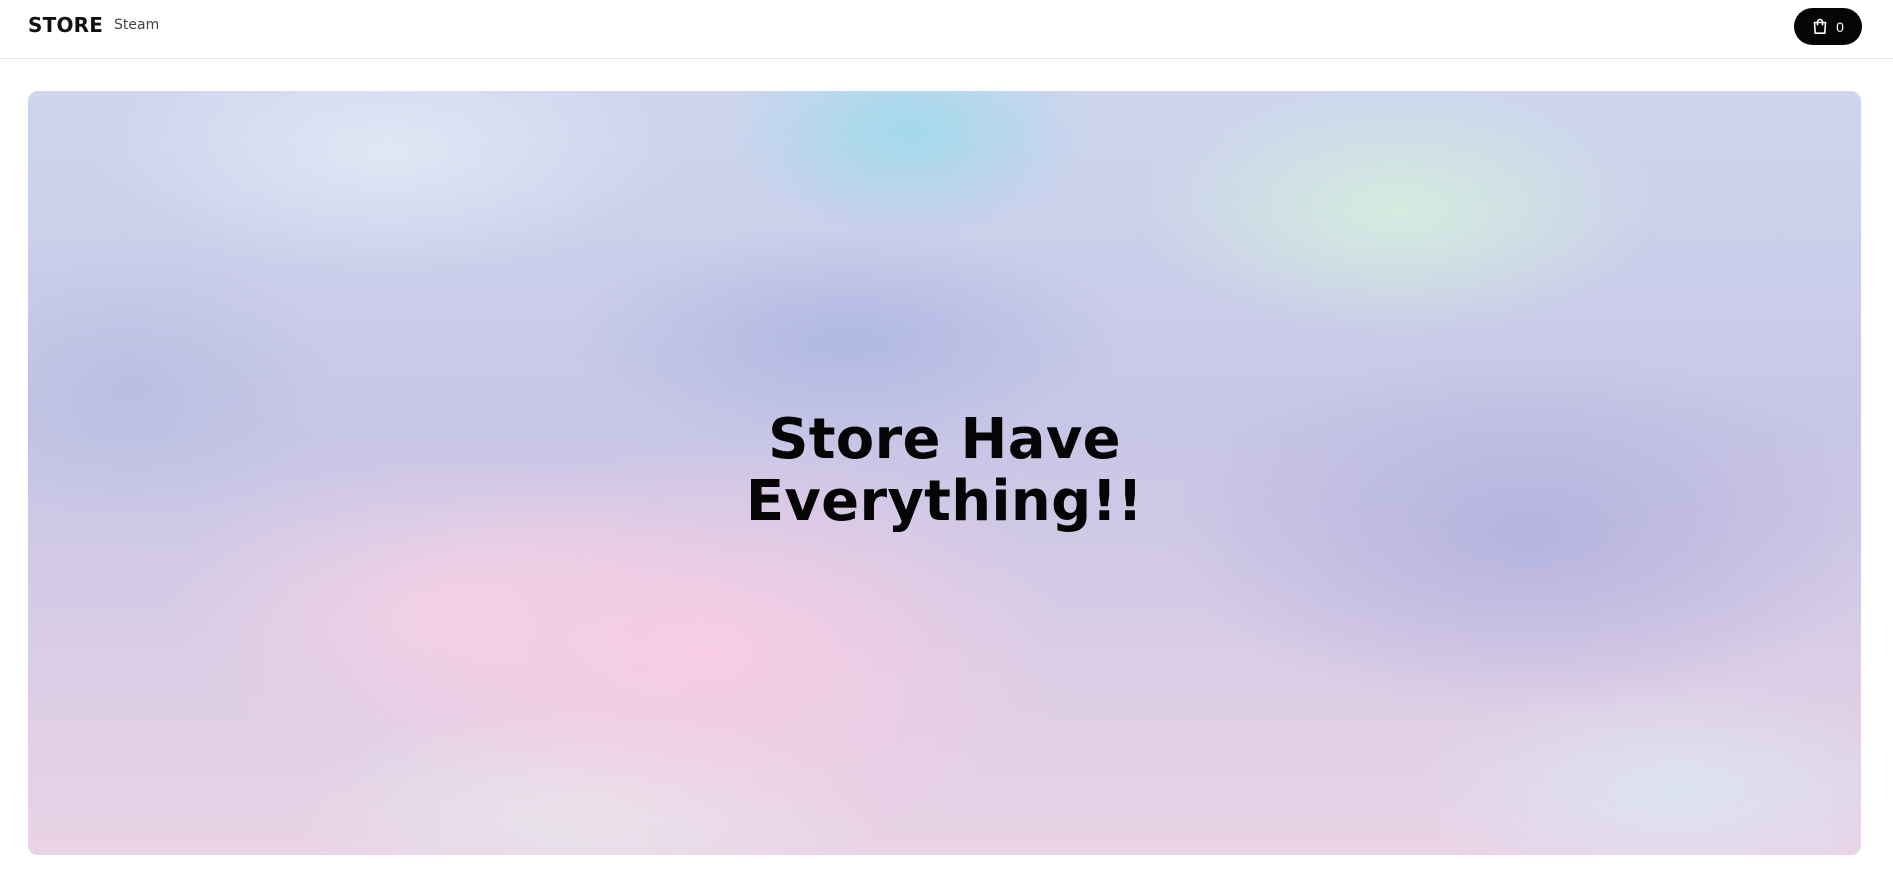  I want to click on hero-title-line-1: Store Have, so click(944, 439).